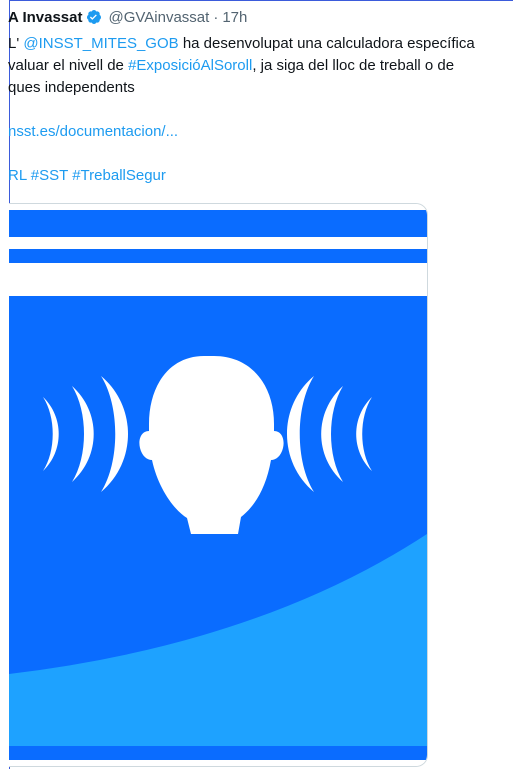 The width and height of the screenshot is (513, 769). Describe the element at coordinates (353, 65) in the screenshot. I see `text-fragment: , ja siga del lloc de treball o de` at that location.